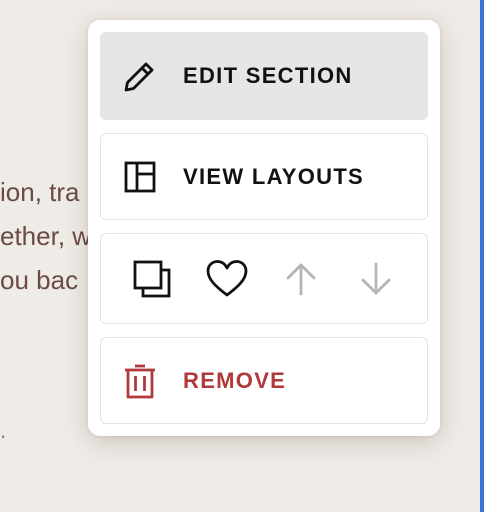 This screenshot has height=512, width=484. What do you see at coordinates (140, 76) in the screenshot?
I see `pencil-icon` at bounding box center [140, 76].